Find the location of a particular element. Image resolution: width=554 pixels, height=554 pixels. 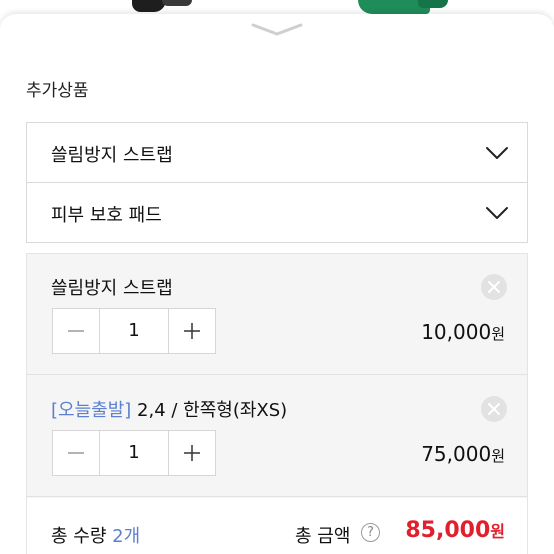

product-photo-dark-part is located at coordinates (149, 6).